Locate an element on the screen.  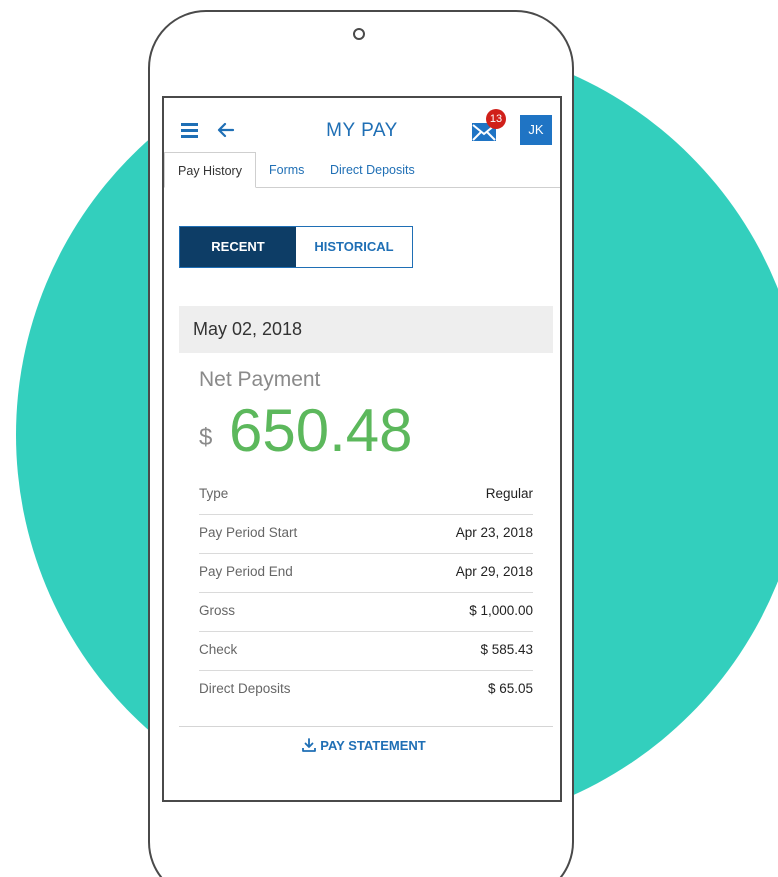
camera-icon is located at coordinates (359, 34).